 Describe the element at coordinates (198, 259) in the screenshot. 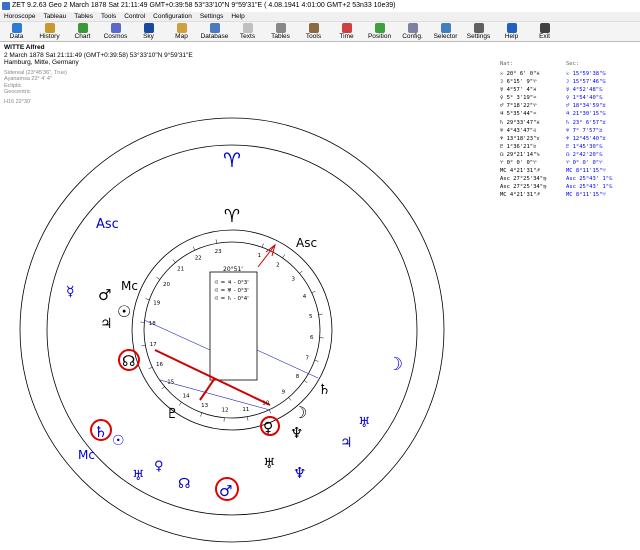

I see `degree-tick-label: 22` at that location.